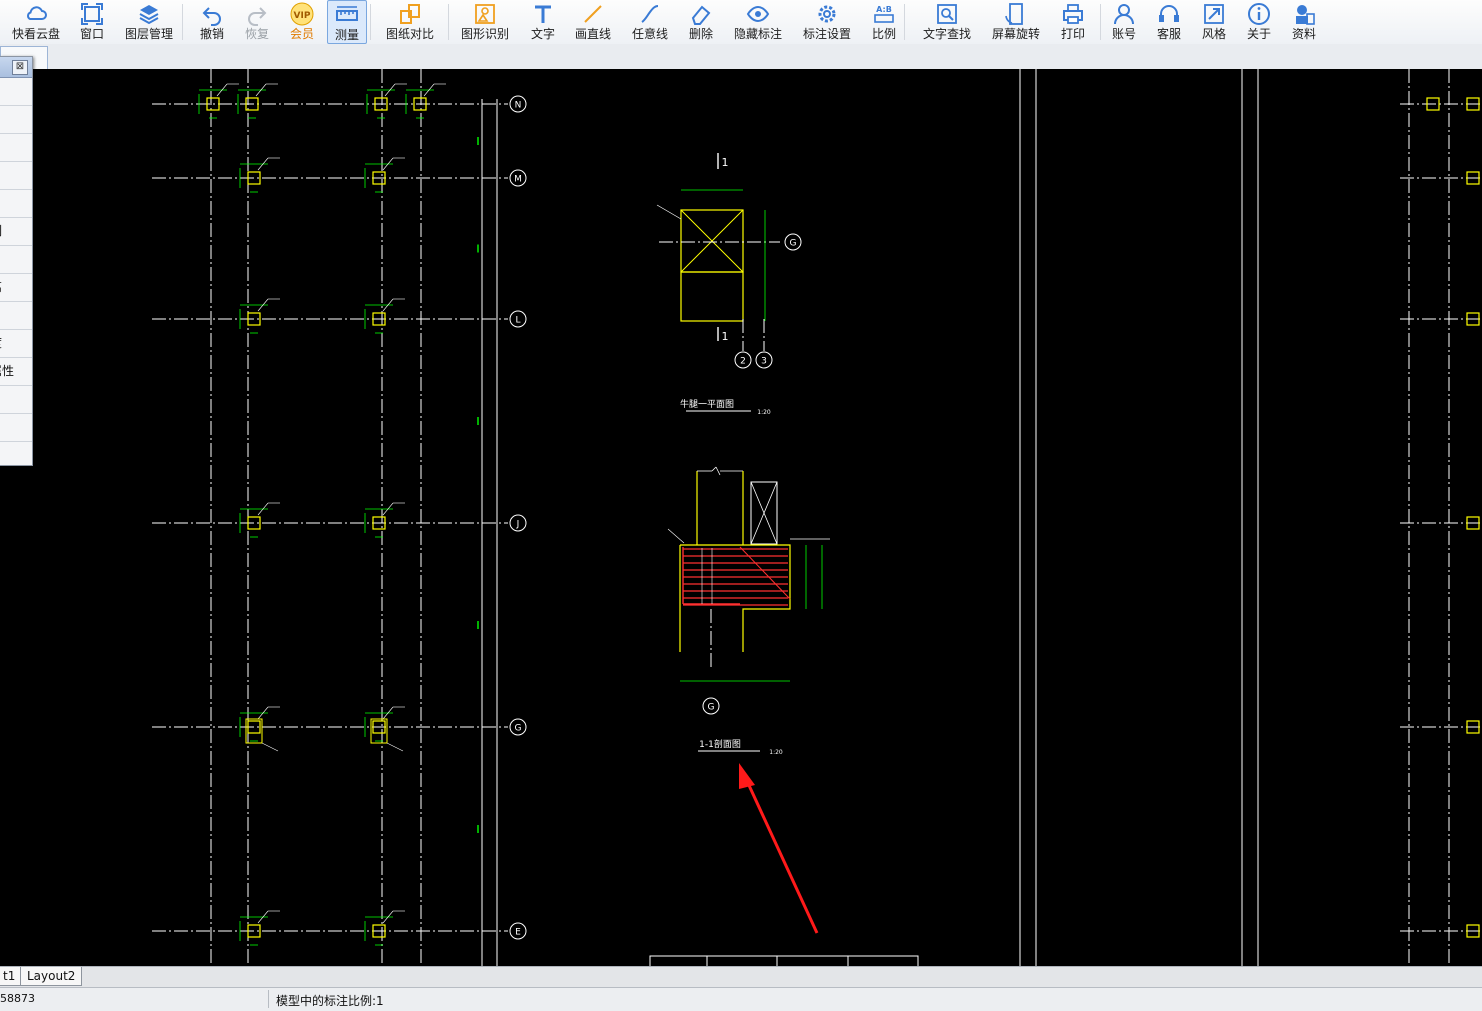 This screenshot has height=1011, width=1482. I want to click on toolbar-style-button: 风格, so click(1214, 22).